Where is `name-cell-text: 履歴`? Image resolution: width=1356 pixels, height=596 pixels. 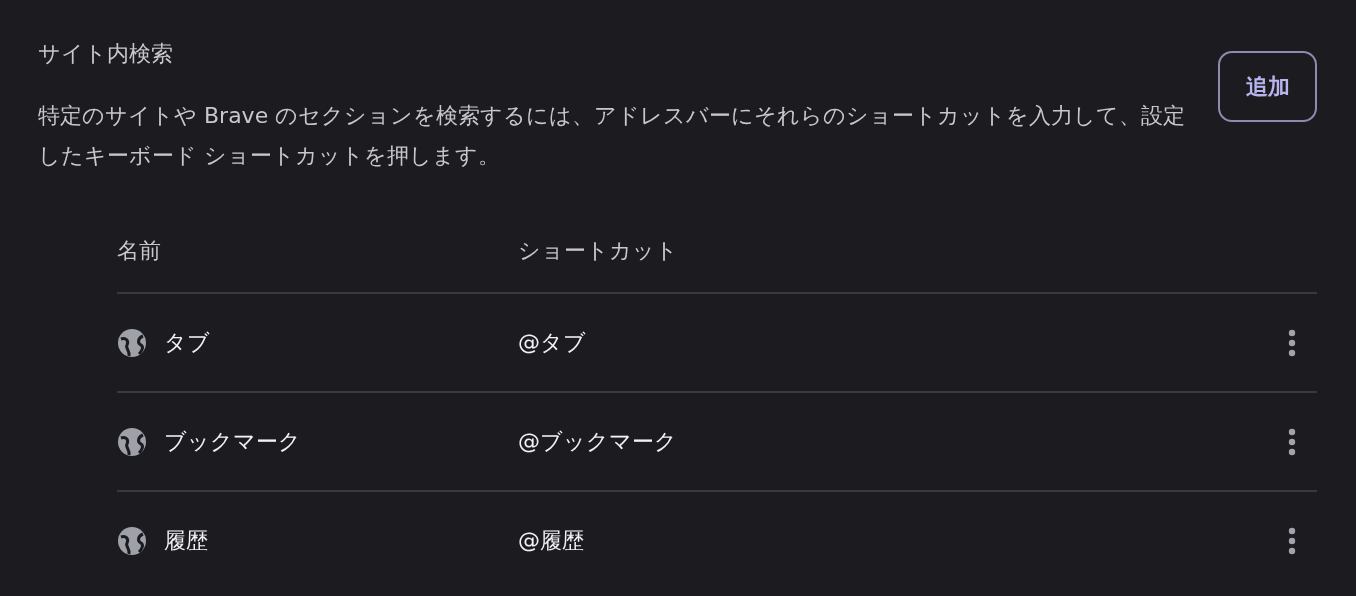
name-cell-text: 履歴 is located at coordinates (186, 540).